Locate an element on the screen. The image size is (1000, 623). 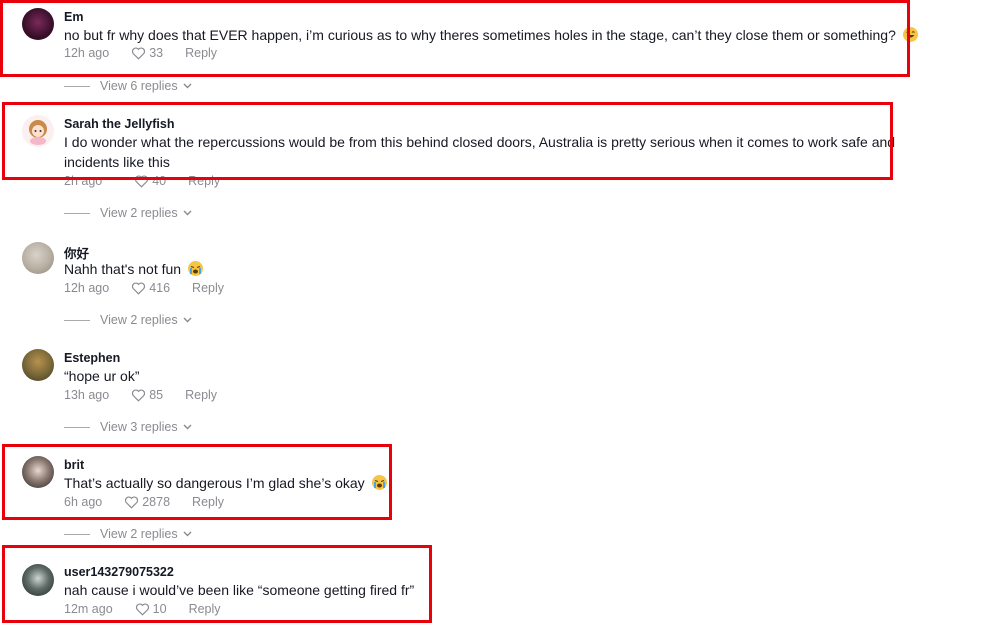
view-replies-button: View 3 replies is located at coordinates (128, 427).